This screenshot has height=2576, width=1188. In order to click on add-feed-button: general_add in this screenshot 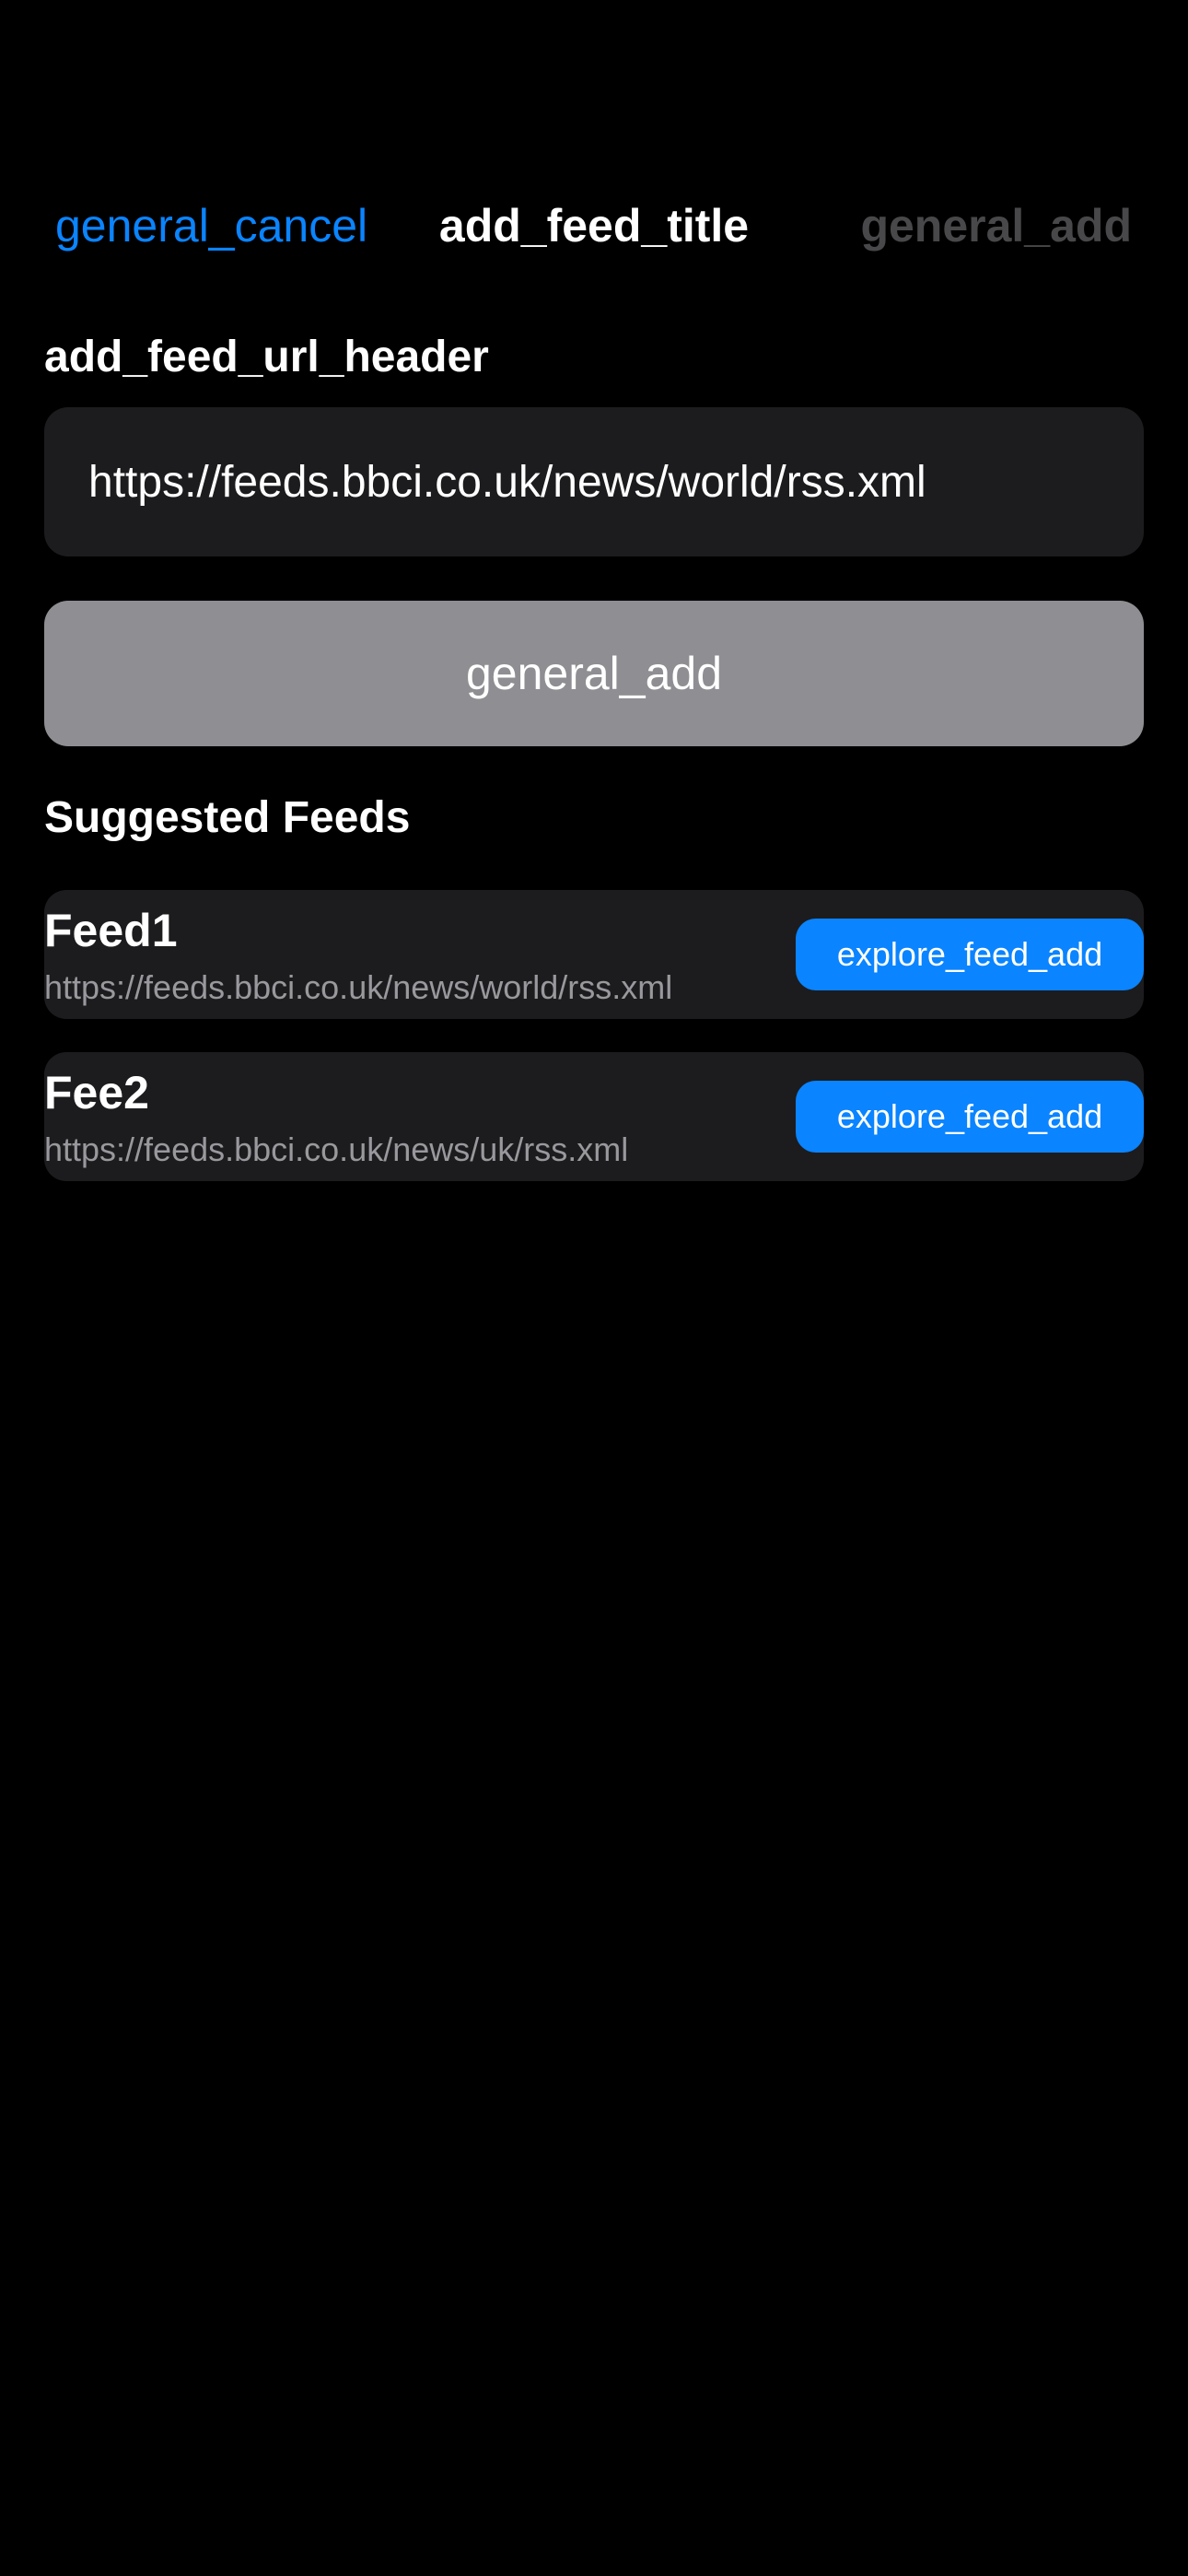, I will do `click(594, 673)`.